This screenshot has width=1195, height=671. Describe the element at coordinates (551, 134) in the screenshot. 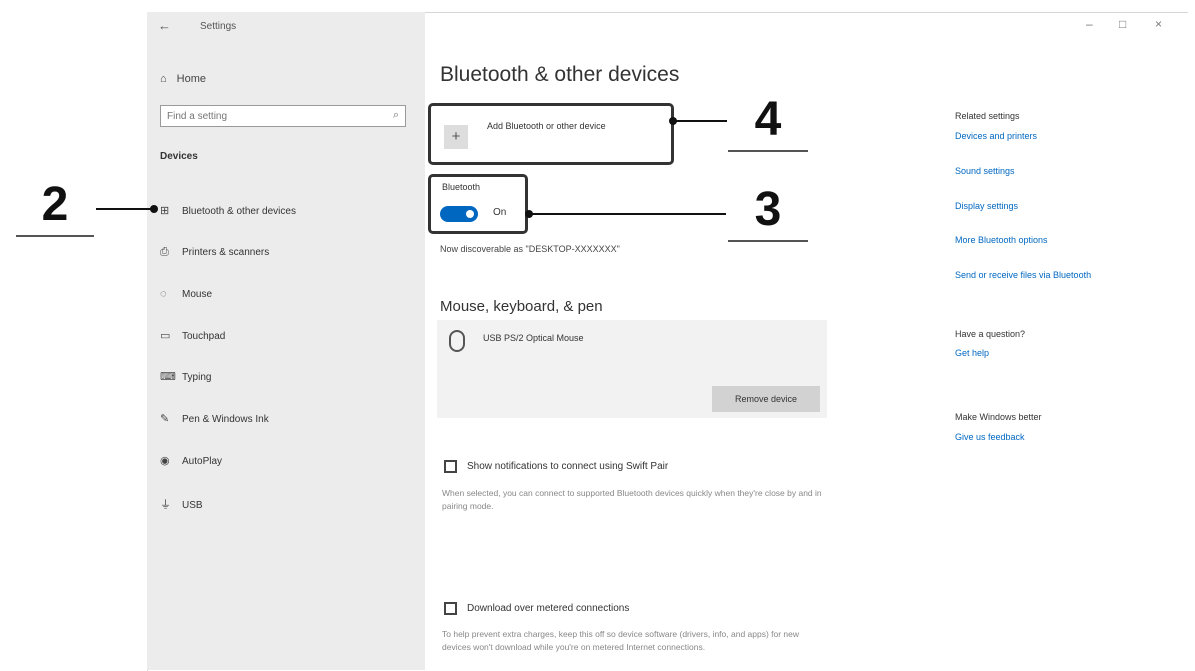

I see `highlight-box-add-device` at that location.